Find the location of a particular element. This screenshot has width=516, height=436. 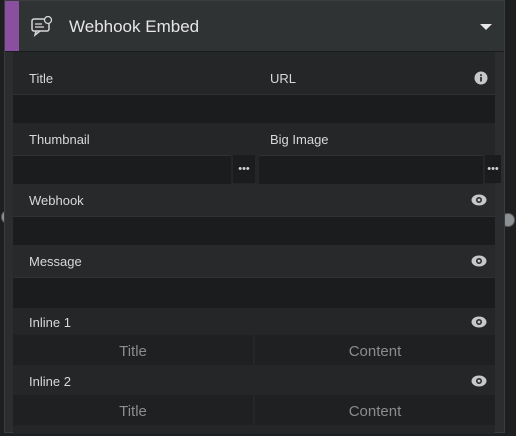

inline-1-content-input: Content is located at coordinates (375, 350).